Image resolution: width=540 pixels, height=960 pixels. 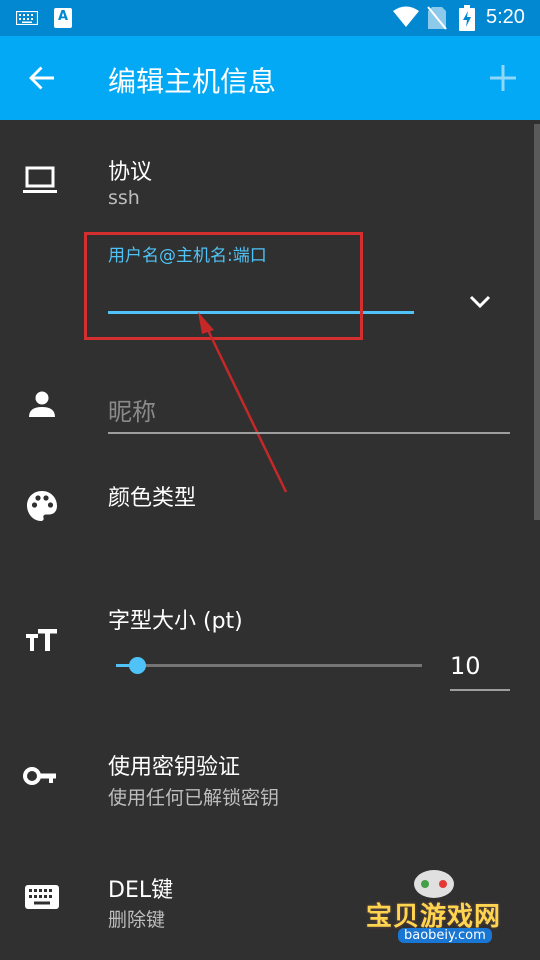 What do you see at coordinates (42, 506) in the screenshot?
I see `palette-icon` at bounding box center [42, 506].